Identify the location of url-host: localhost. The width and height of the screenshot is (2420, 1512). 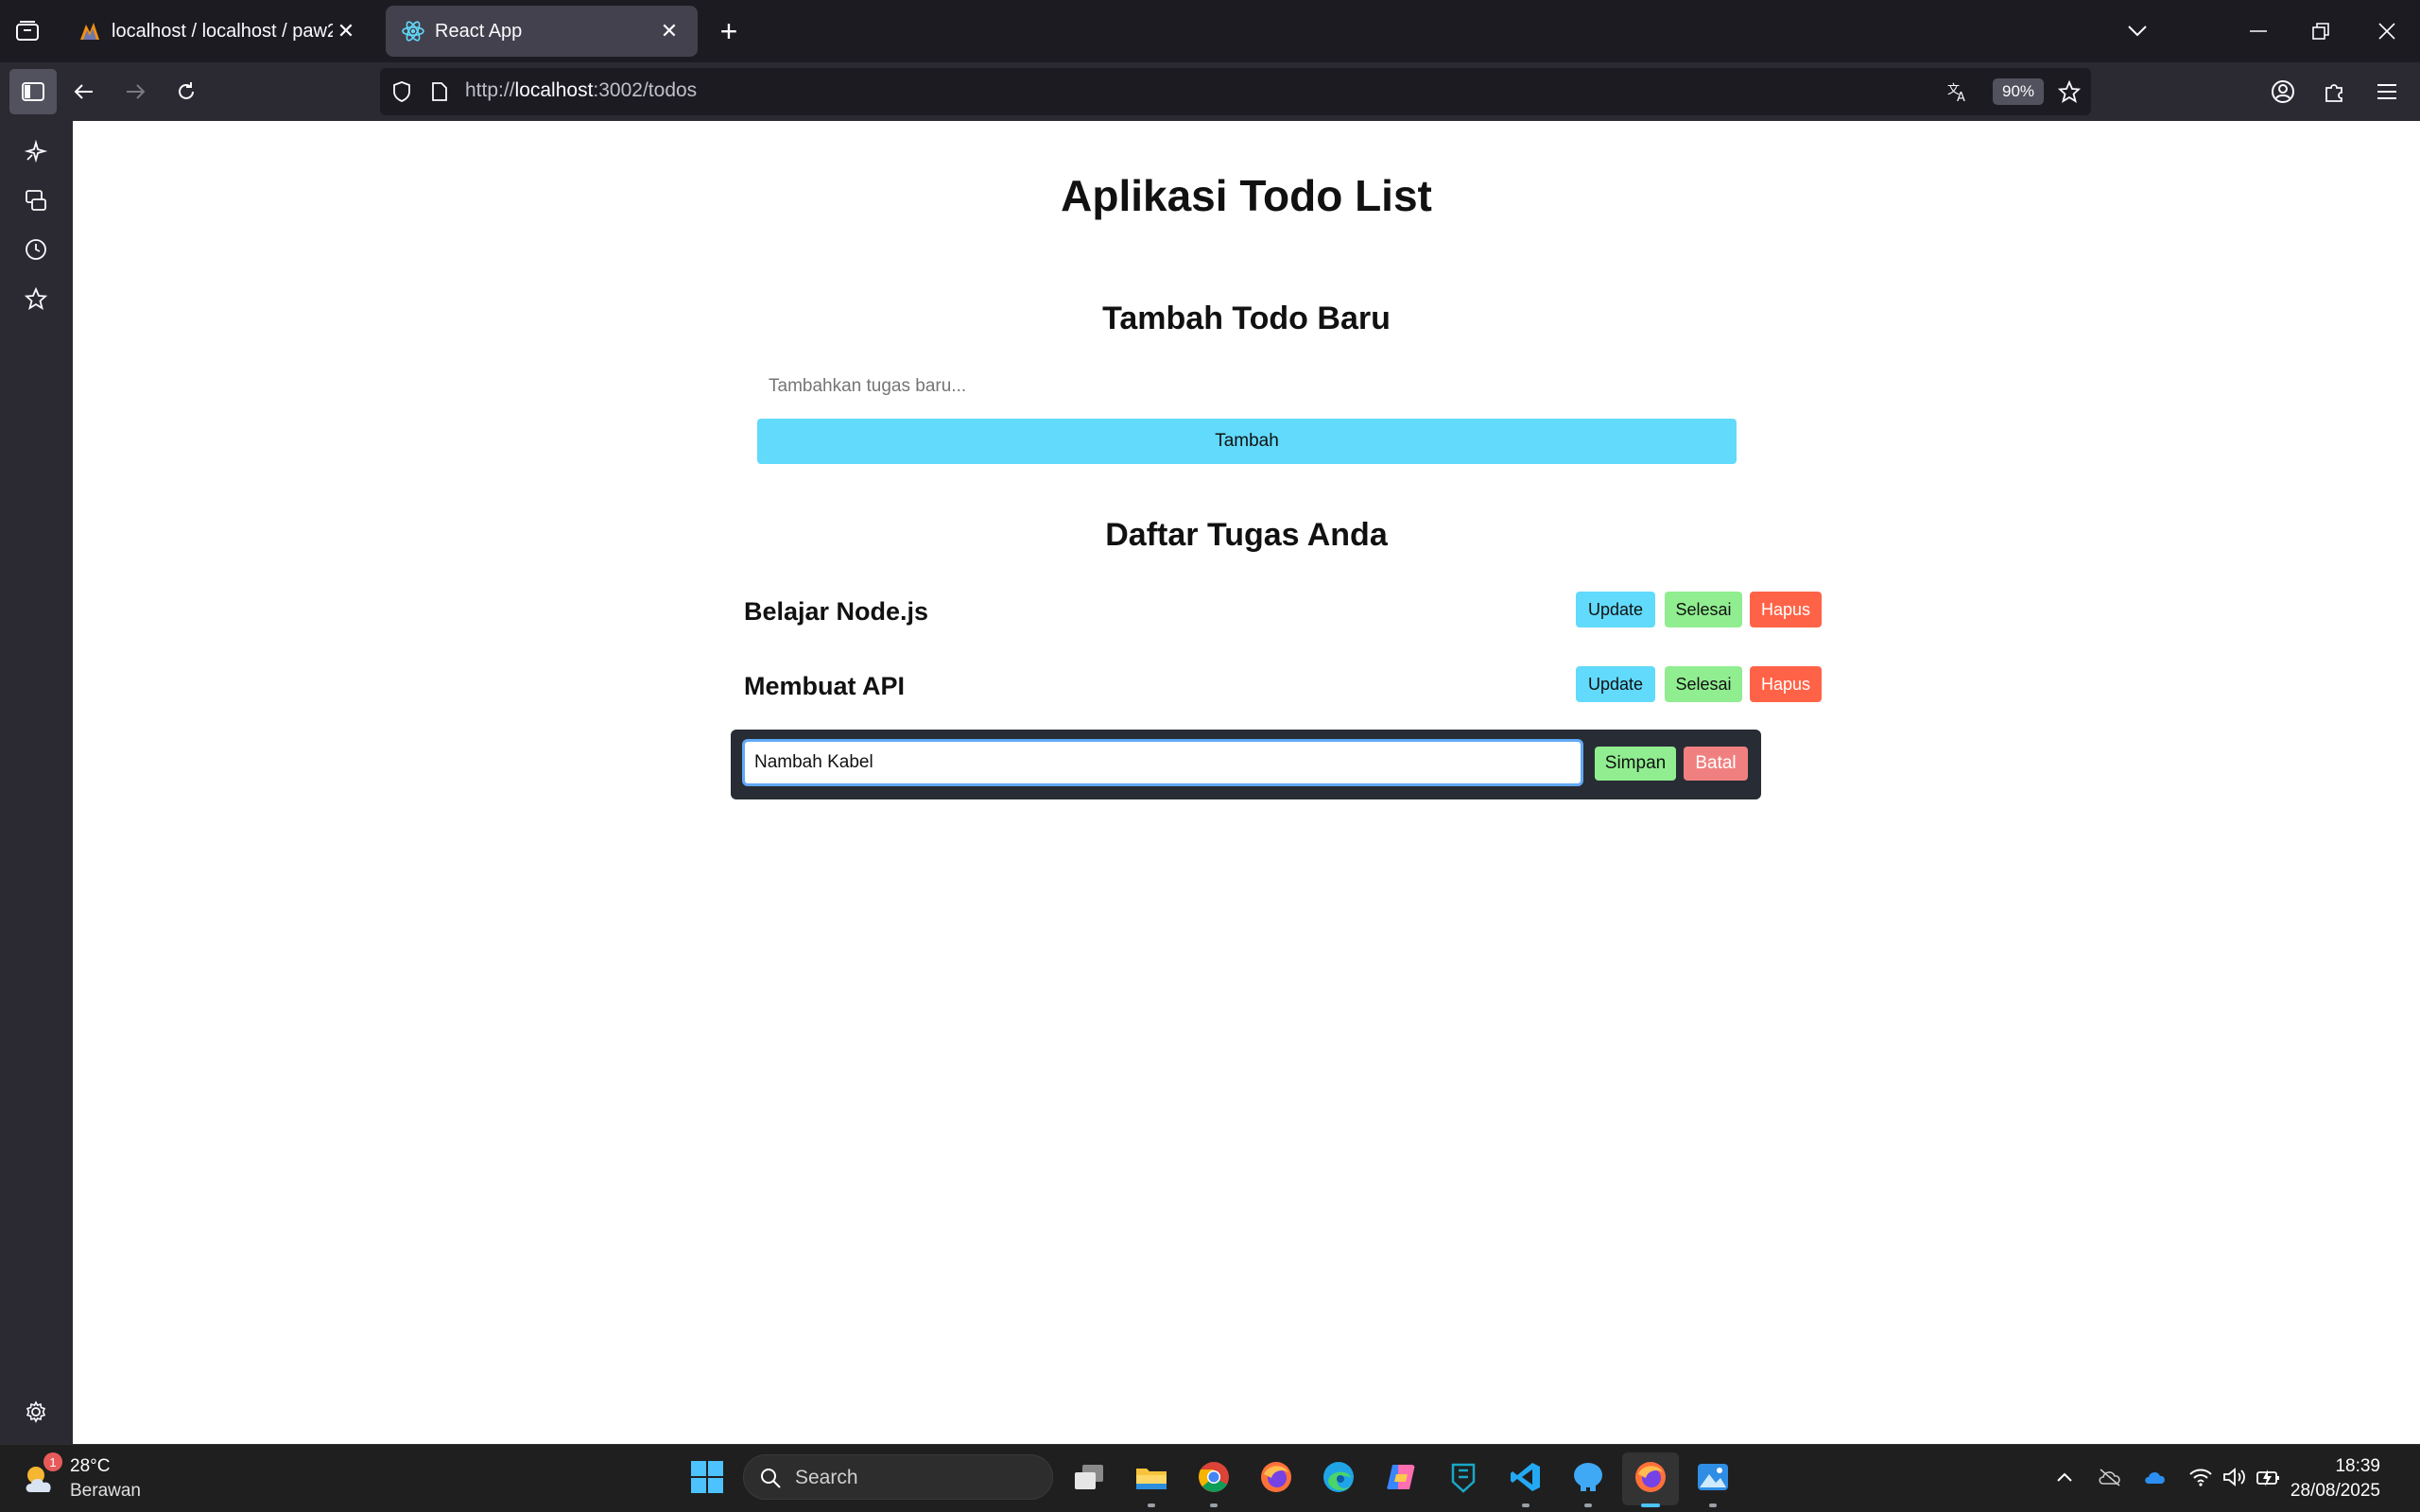
(554, 90).